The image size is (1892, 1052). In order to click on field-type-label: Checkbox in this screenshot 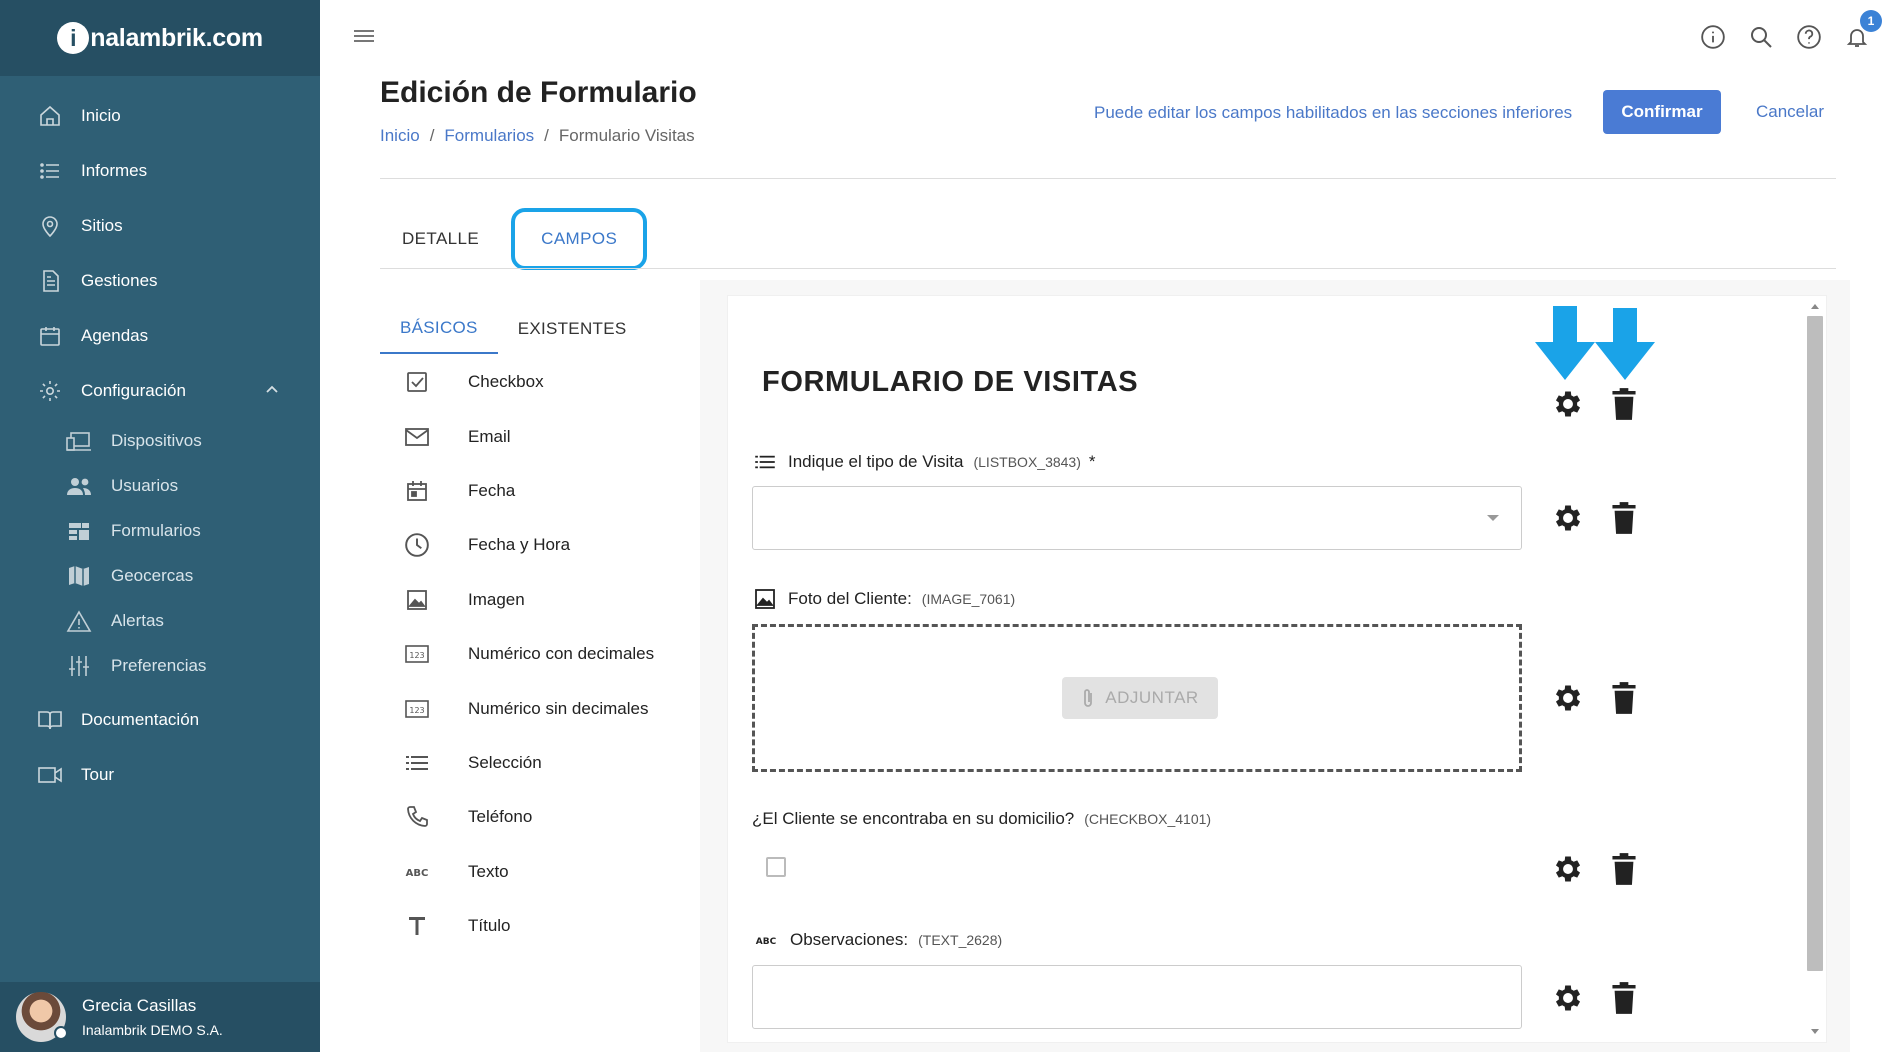, I will do `click(506, 382)`.